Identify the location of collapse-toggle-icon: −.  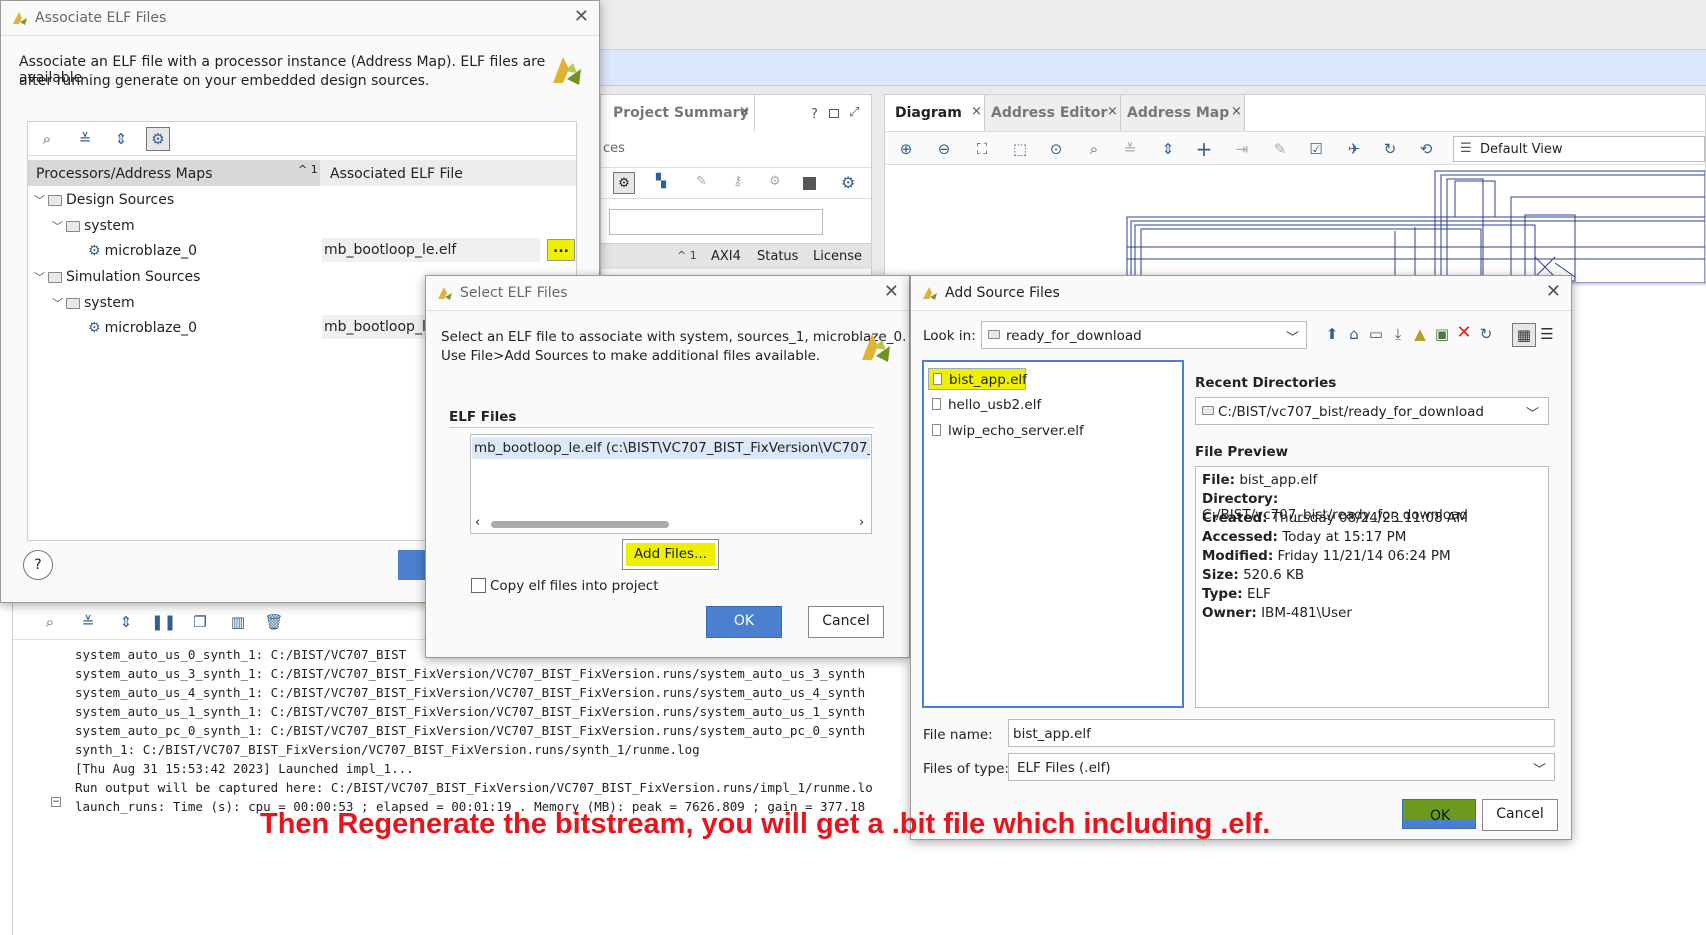
(56, 802).